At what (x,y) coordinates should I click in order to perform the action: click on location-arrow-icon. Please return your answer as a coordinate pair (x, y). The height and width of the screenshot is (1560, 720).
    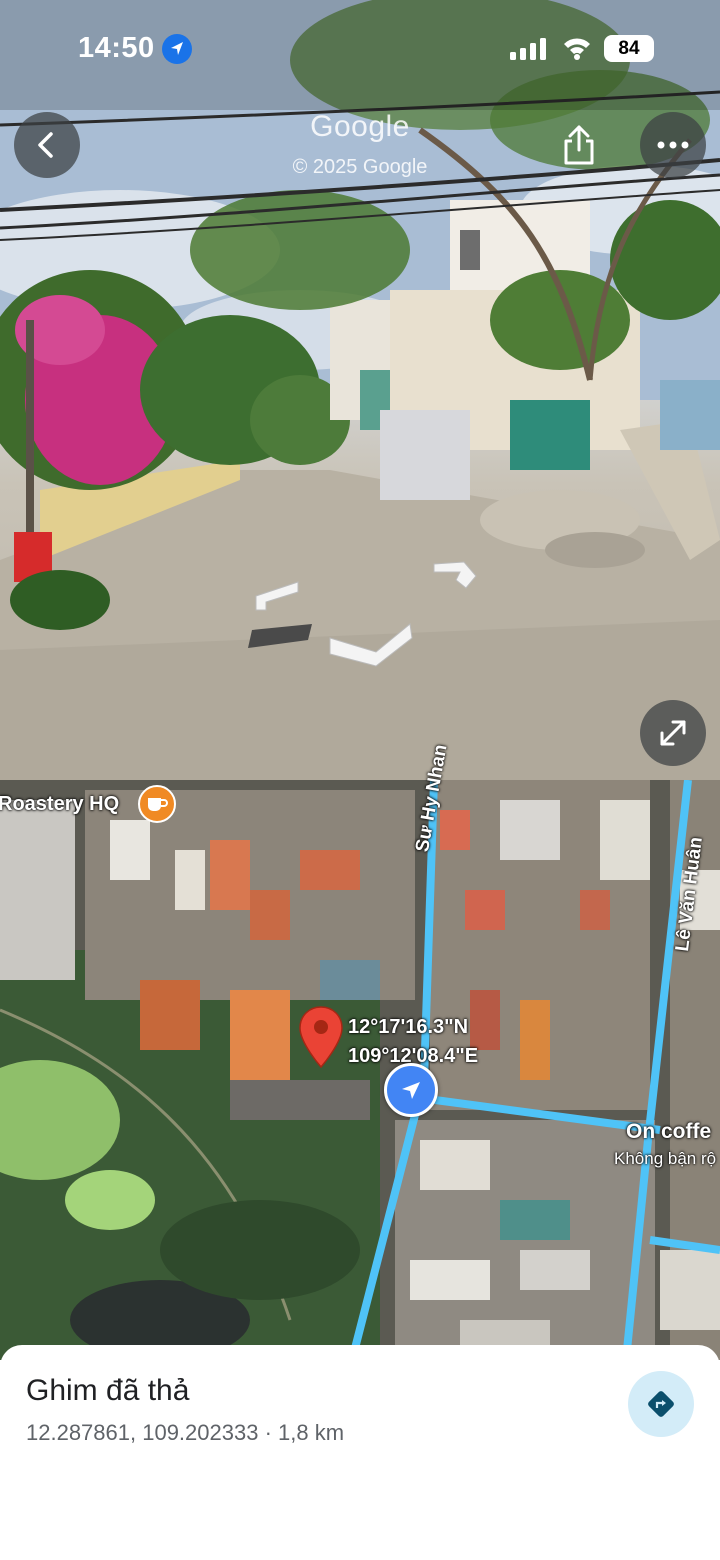
    Looking at the image, I should click on (177, 49).